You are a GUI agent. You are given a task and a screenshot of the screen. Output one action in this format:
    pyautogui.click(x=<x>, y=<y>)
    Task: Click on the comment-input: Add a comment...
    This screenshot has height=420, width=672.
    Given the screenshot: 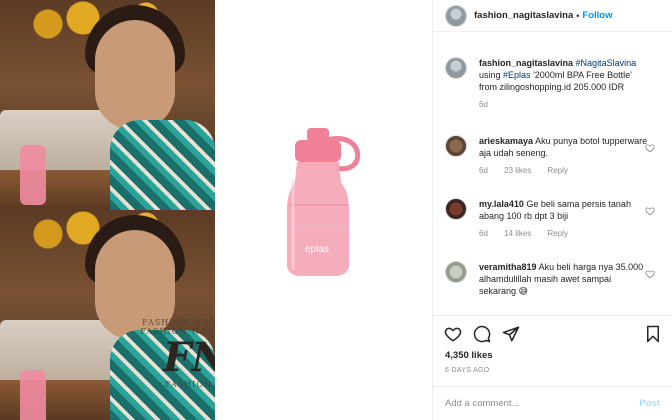 What is the action you would take?
    pyautogui.click(x=482, y=403)
    